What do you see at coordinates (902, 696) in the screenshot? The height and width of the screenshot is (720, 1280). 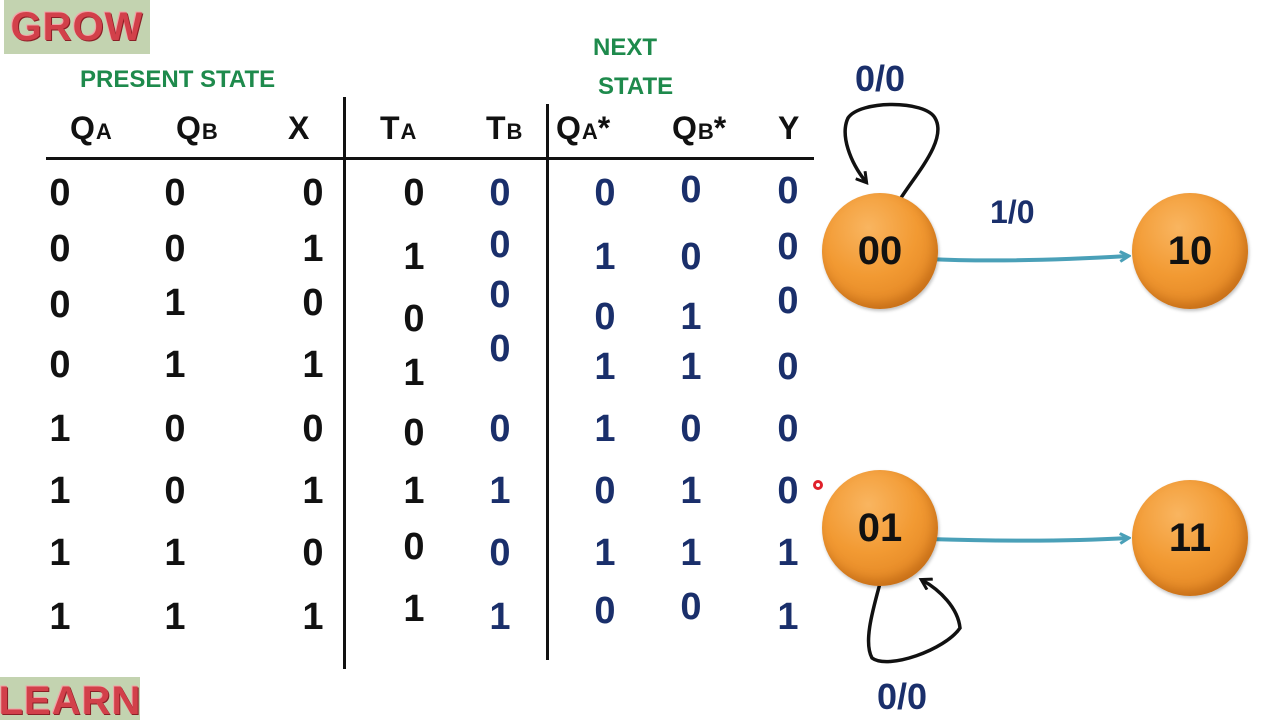 I see `transition-label-01-loop: 0/0` at bounding box center [902, 696].